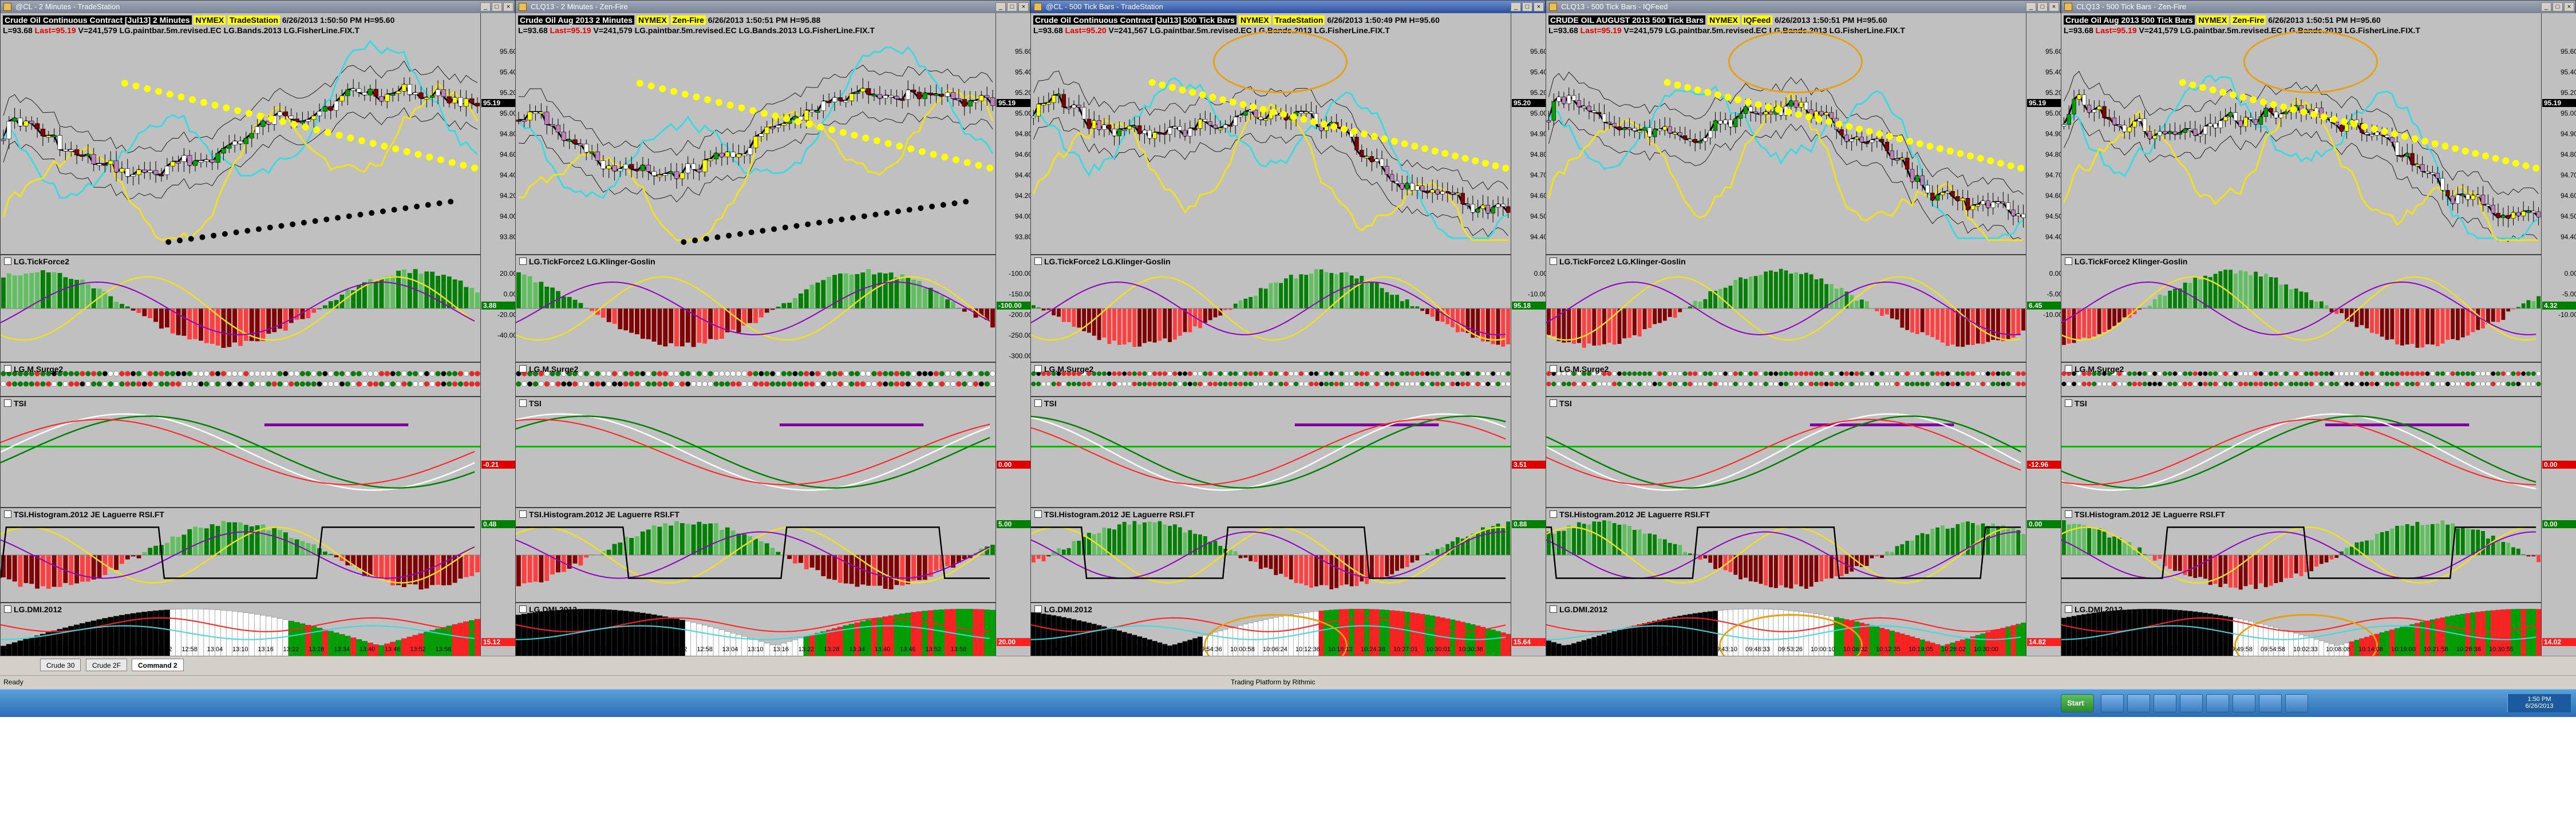  Describe the element at coordinates (2077, 703) in the screenshot. I see `start-button: Start` at that location.